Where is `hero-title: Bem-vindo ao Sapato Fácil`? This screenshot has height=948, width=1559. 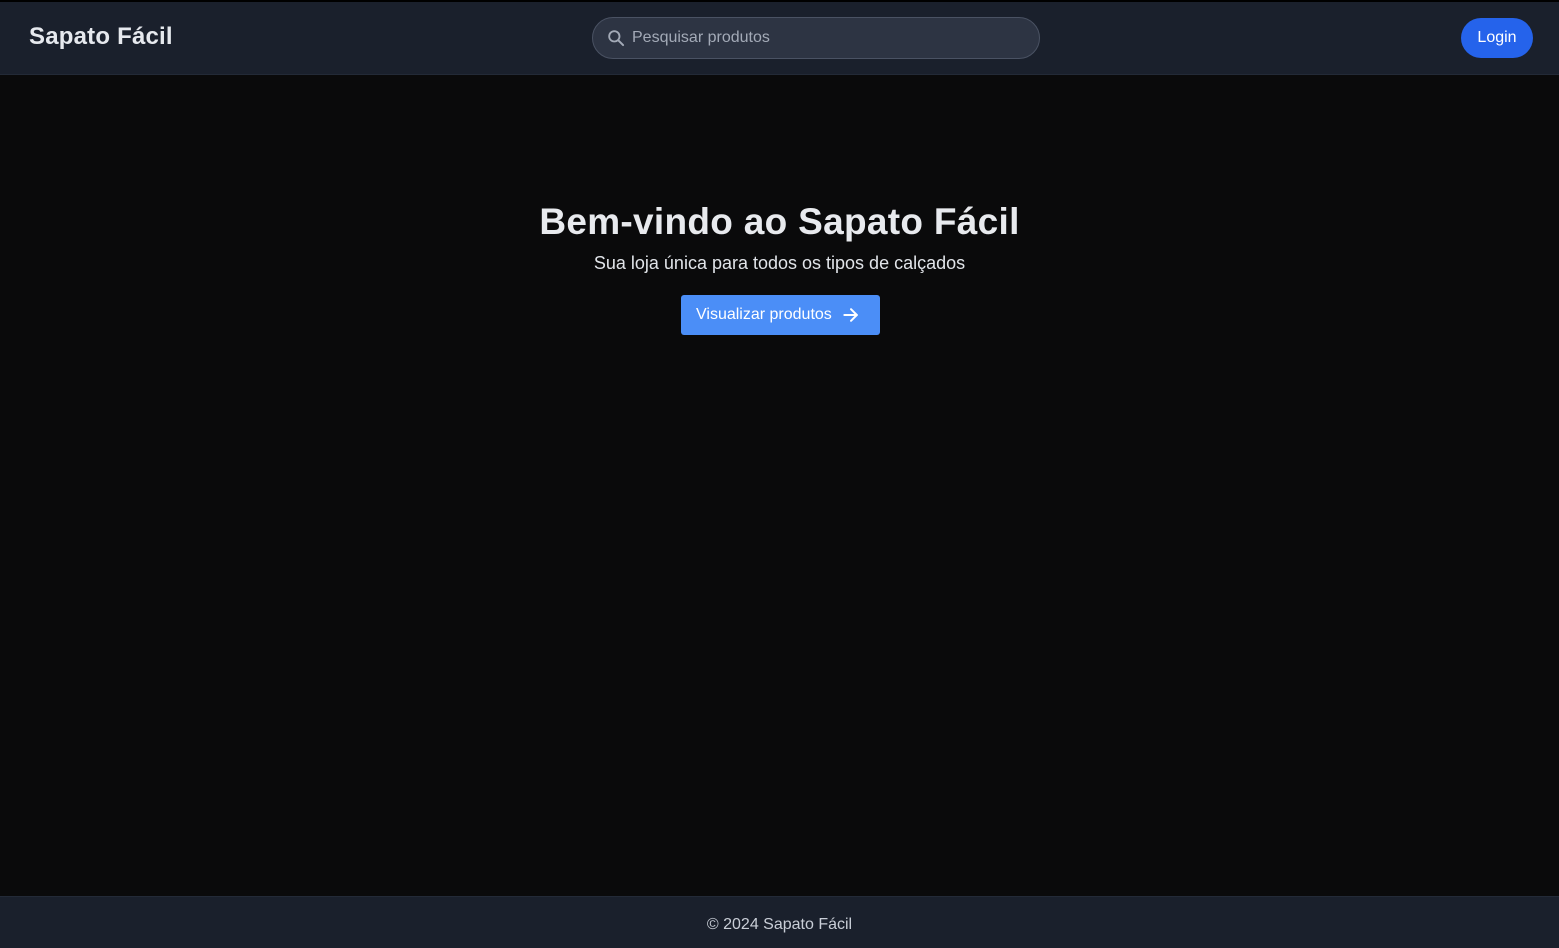 hero-title: Bem-vindo ao Sapato Fácil is located at coordinates (779, 221).